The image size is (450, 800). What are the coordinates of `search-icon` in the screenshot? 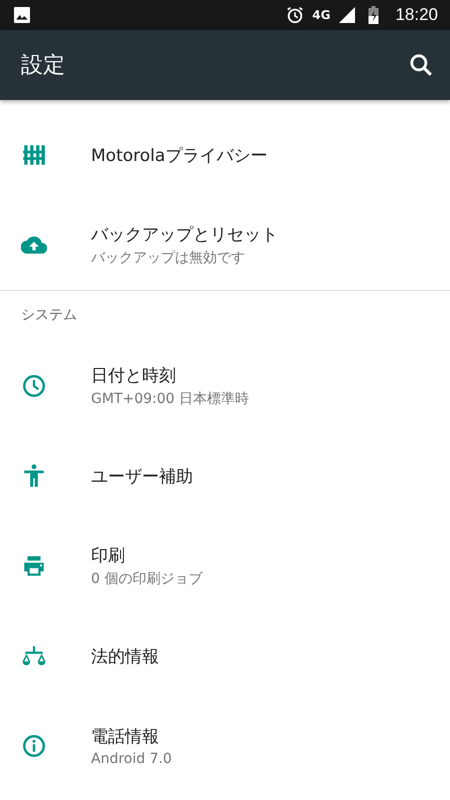 It's located at (421, 65).